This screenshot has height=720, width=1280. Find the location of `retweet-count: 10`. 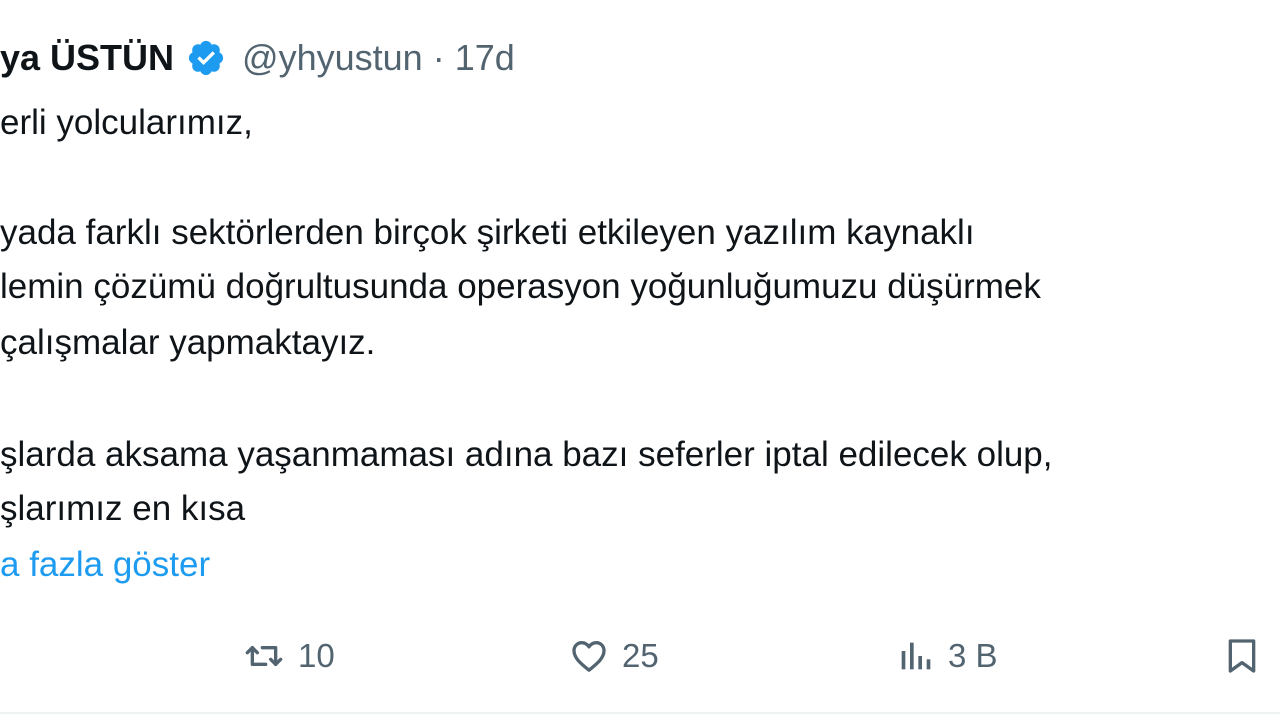

retweet-count: 10 is located at coordinates (316, 655).